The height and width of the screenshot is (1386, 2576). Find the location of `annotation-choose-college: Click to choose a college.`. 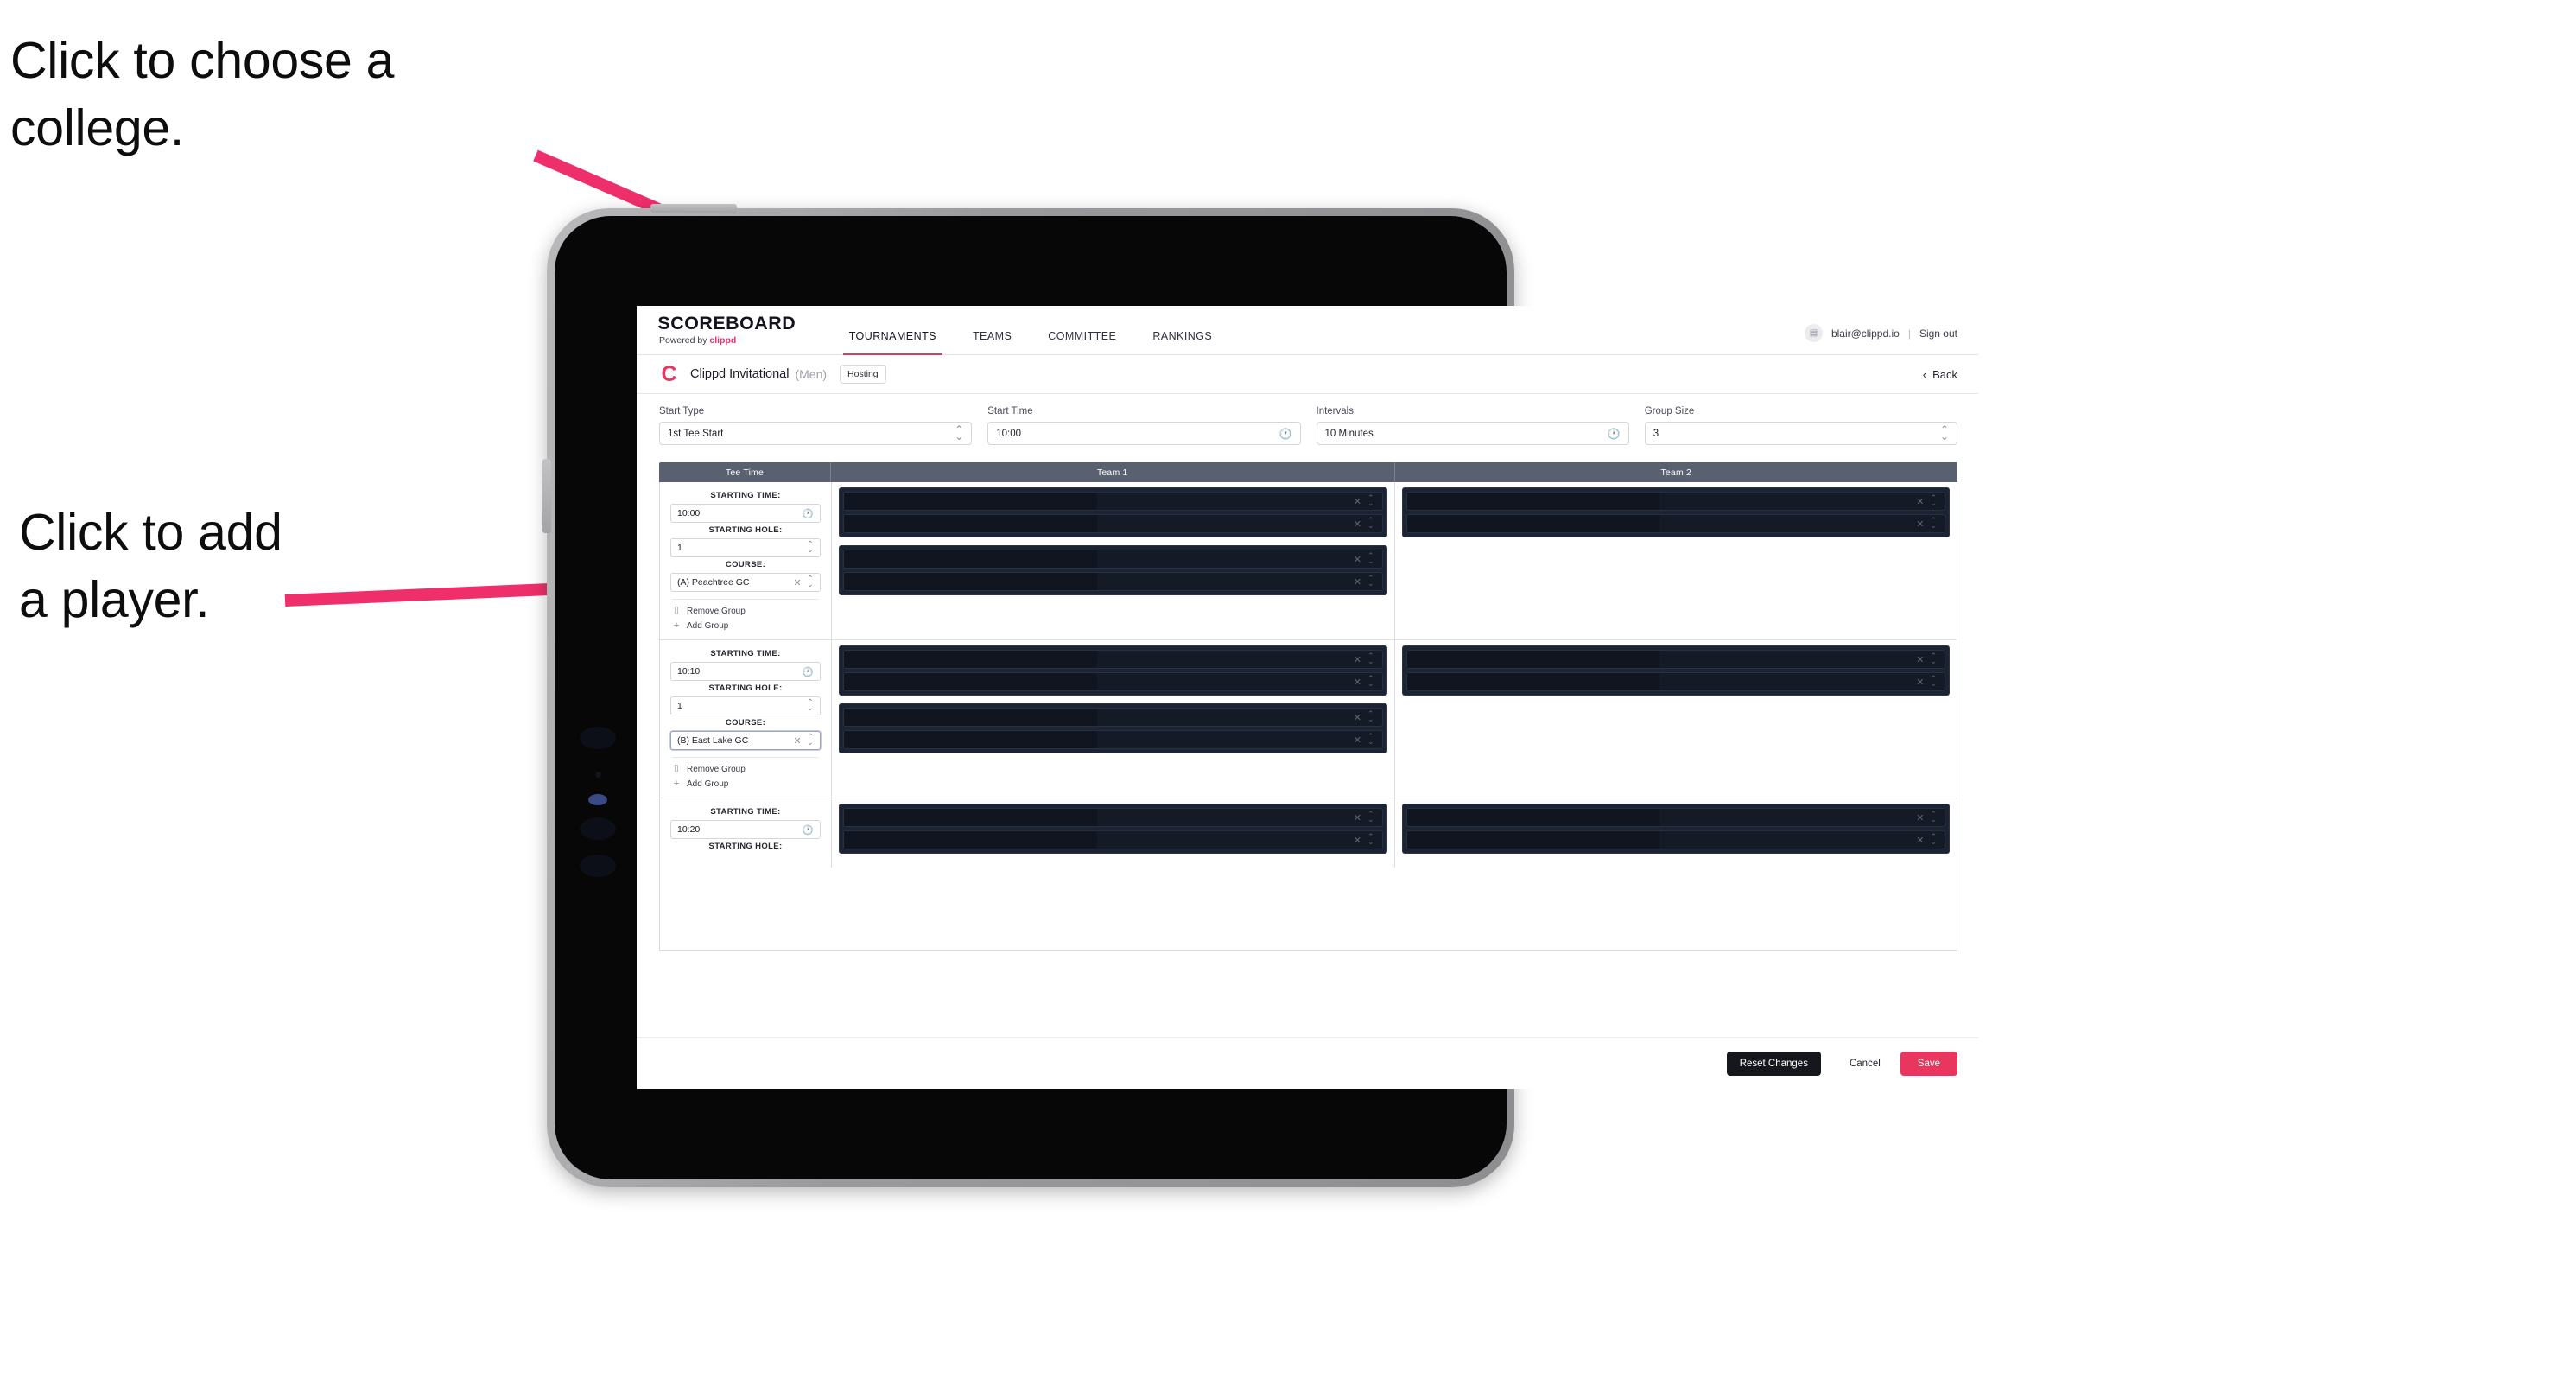

annotation-choose-college: Click to choose a college. is located at coordinates (202, 94).